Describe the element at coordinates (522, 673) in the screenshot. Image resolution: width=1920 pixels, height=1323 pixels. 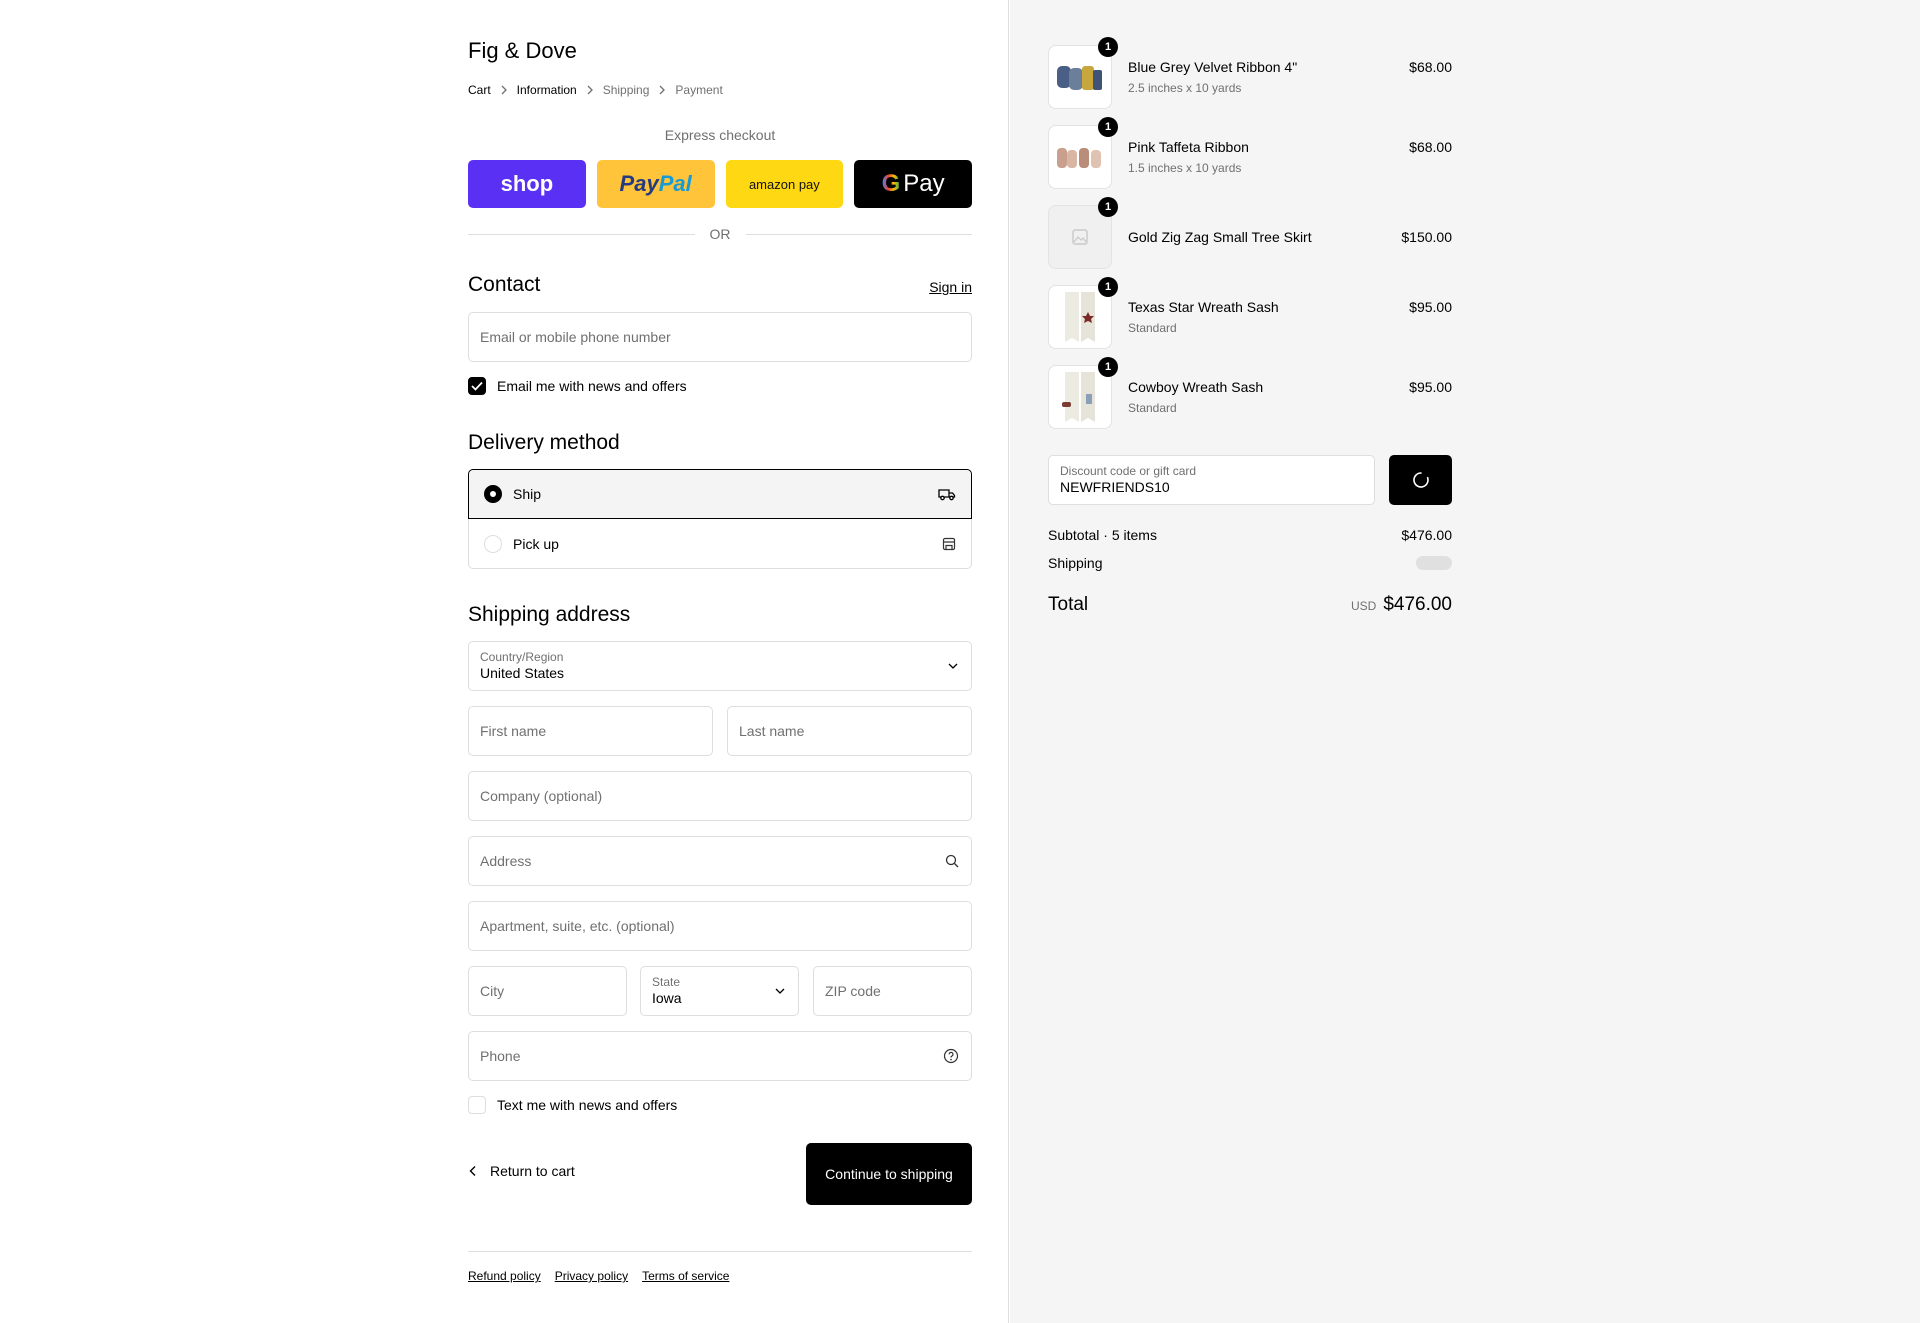
I see `country-value: United States` at that location.